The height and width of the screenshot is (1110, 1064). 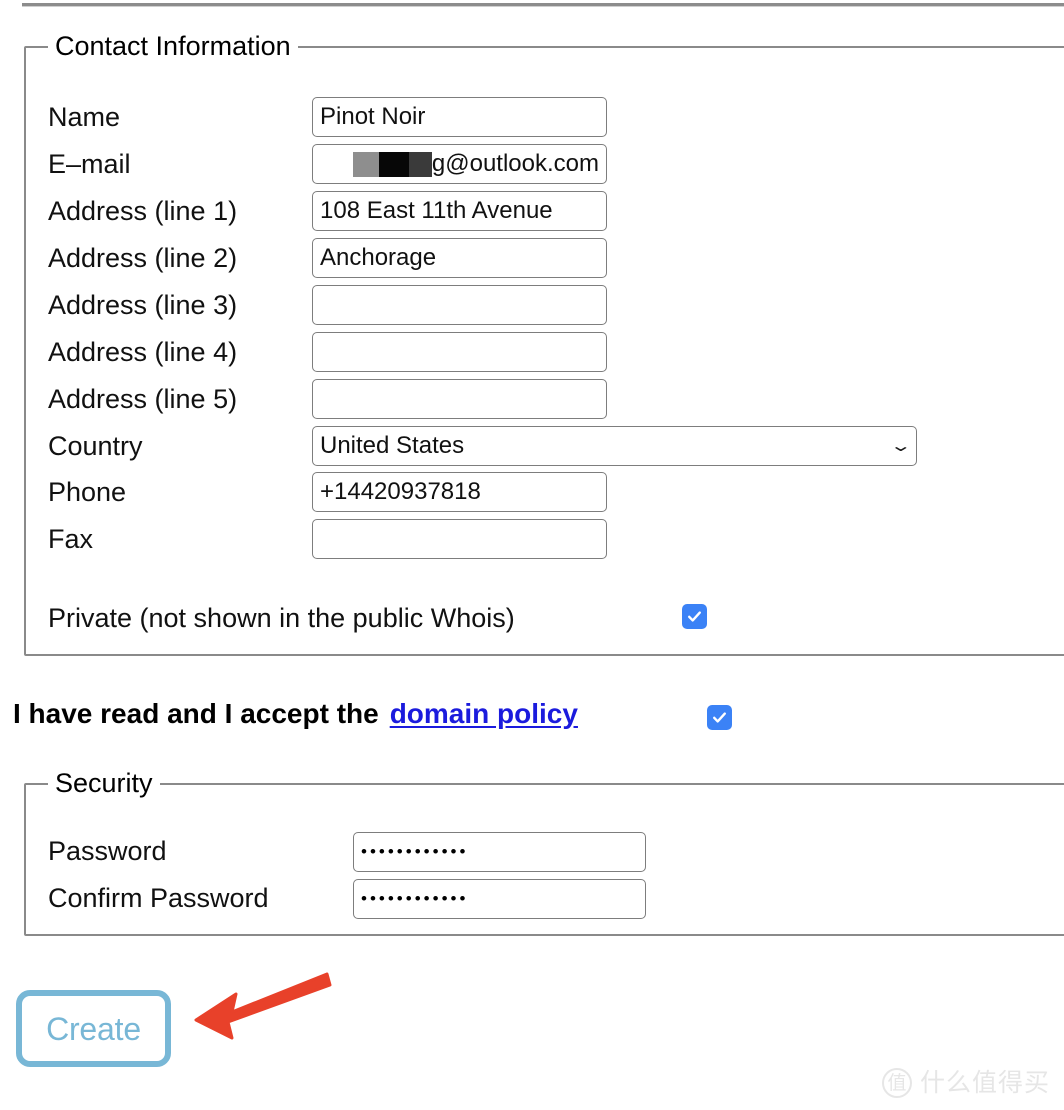 What do you see at coordinates (392, 445) in the screenshot?
I see `country-select-value: United States` at bounding box center [392, 445].